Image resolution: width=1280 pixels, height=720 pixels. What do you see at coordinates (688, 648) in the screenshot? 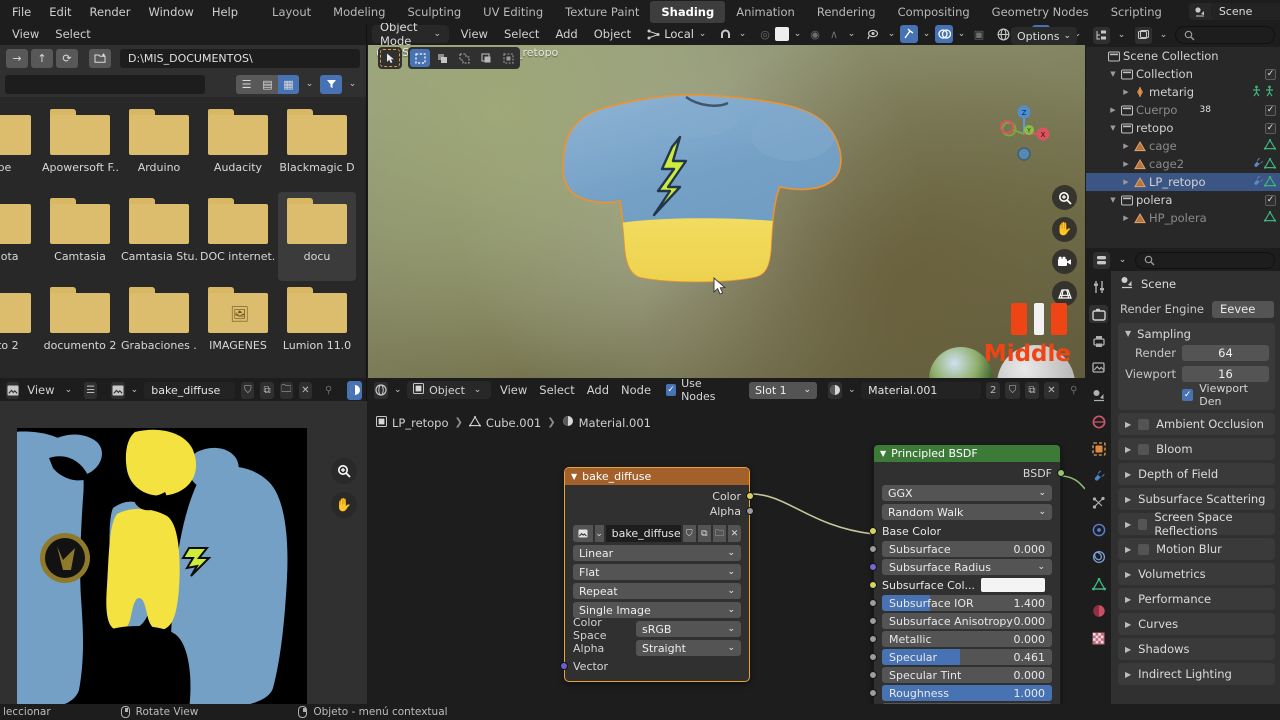
I see `alpha-mode-dropdown: Straight ⌄` at bounding box center [688, 648].